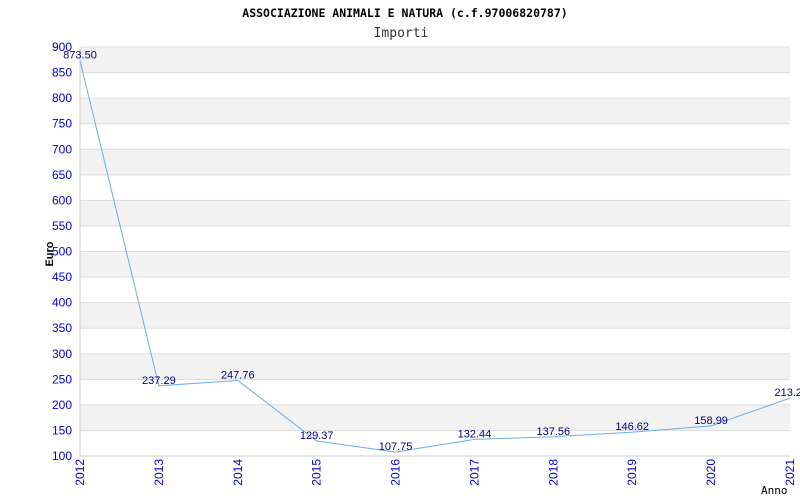 The height and width of the screenshot is (500, 800). Describe the element at coordinates (787, 393) in the screenshot. I see `data-label: 213.2` at that location.